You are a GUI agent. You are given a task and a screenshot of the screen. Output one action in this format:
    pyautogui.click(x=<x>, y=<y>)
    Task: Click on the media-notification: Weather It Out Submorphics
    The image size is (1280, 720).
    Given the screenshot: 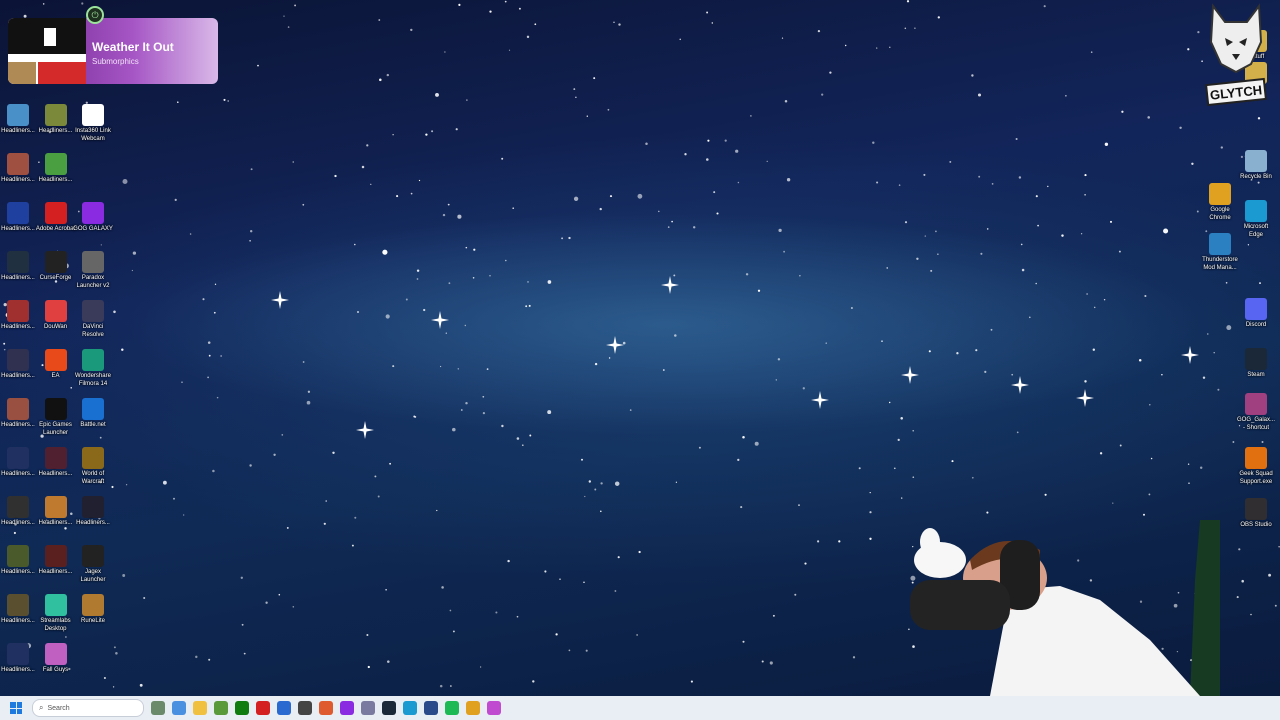 What is the action you would take?
    pyautogui.click(x=113, y=51)
    